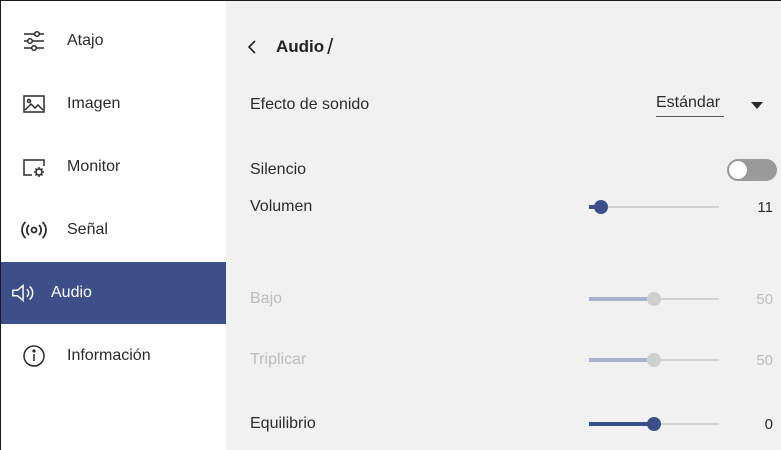  What do you see at coordinates (281, 206) in the screenshot?
I see `volume-label: Volumen` at bounding box center [281, 206].